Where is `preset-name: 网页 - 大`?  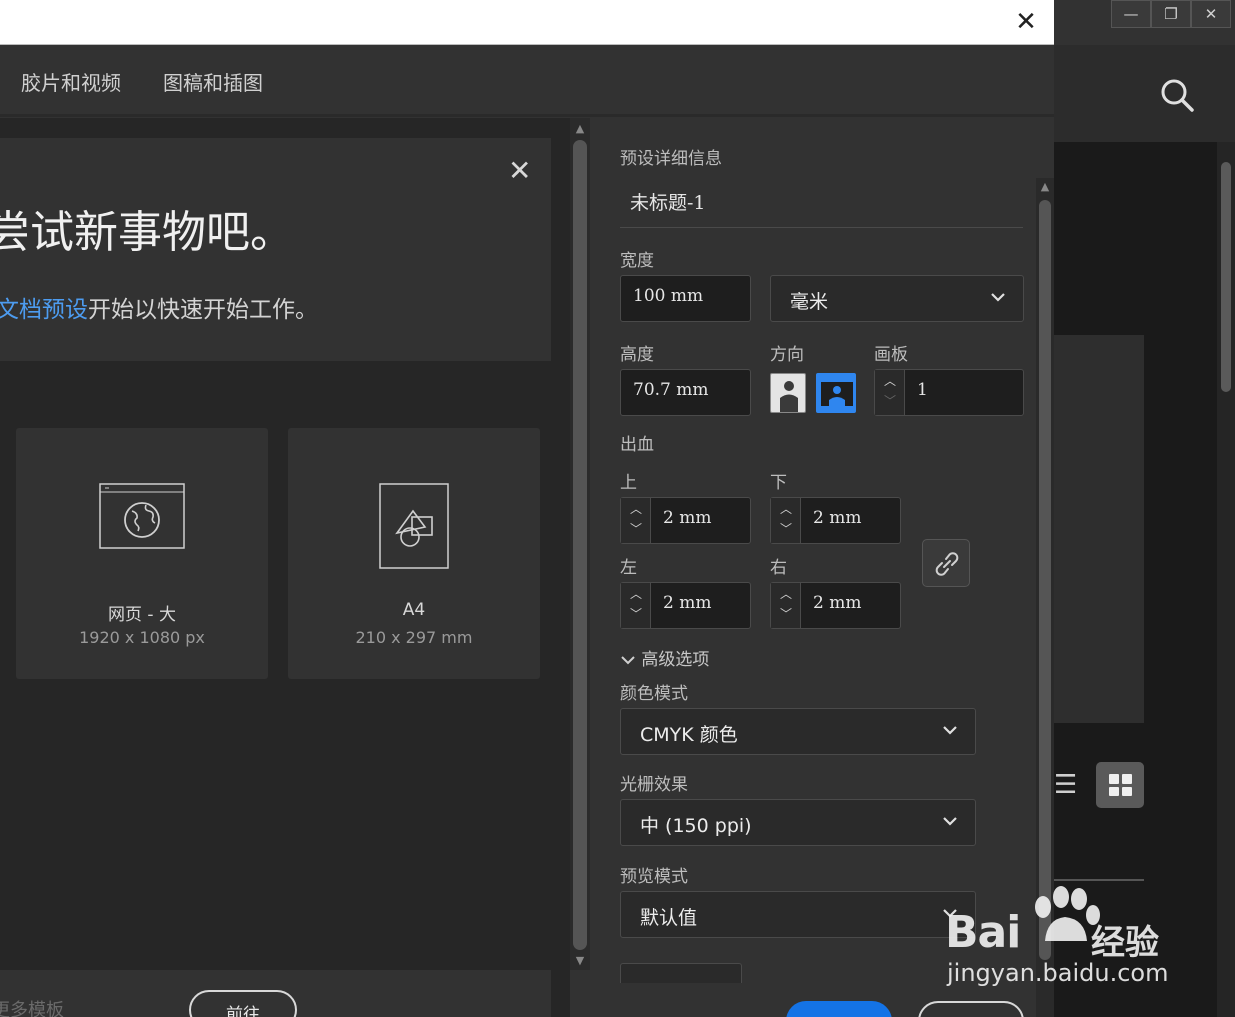
preset-name: 网页 - 大 is located at coordinates (142, 615).